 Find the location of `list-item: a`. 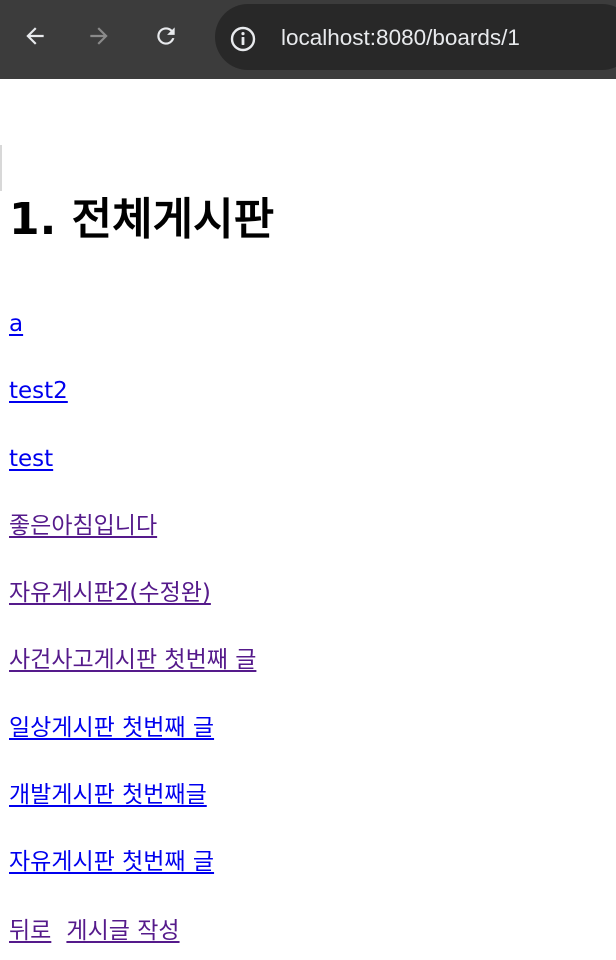

list-item: a is located at coordinates (132, 340).